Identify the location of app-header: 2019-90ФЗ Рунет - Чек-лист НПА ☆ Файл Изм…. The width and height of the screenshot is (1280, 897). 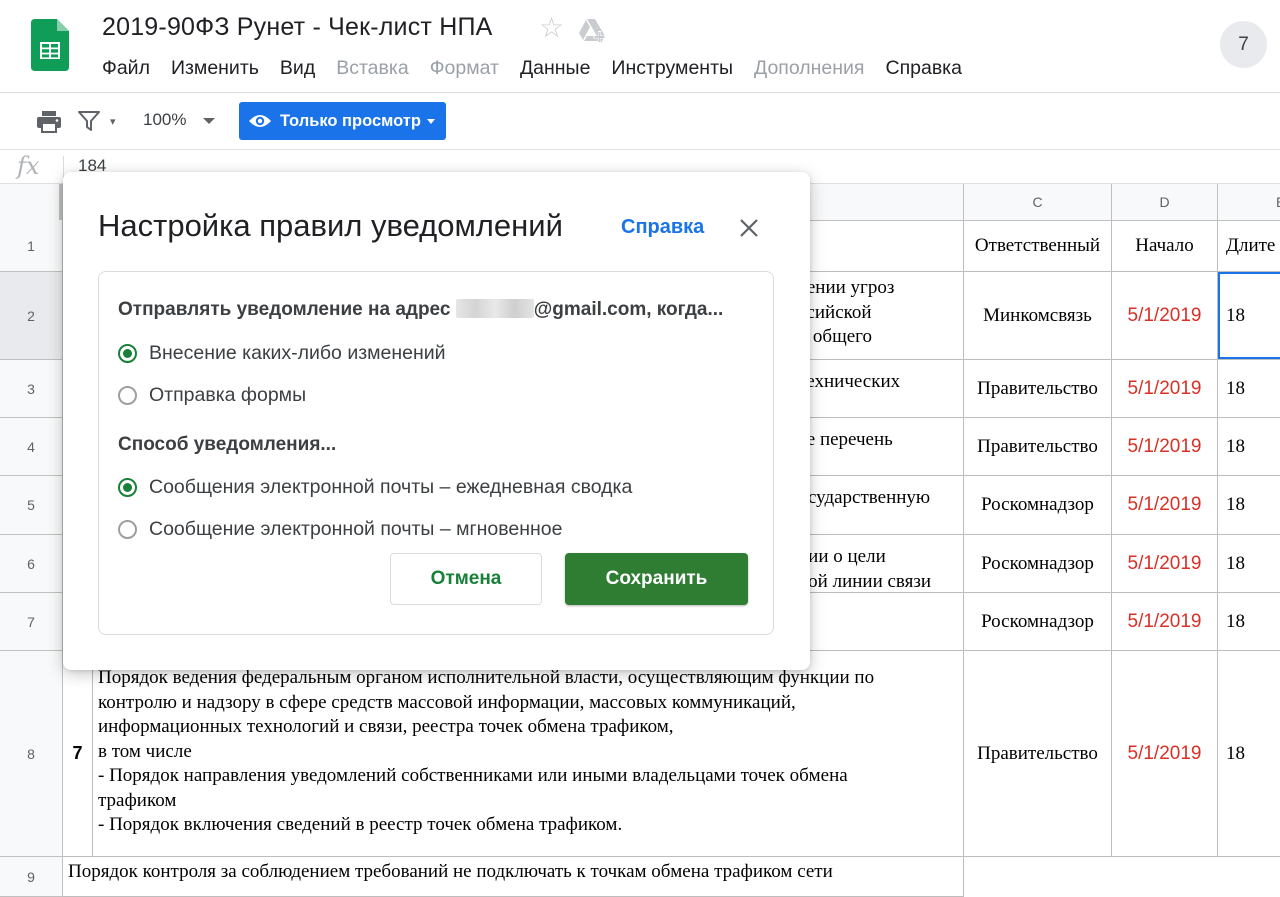
(640, 46).